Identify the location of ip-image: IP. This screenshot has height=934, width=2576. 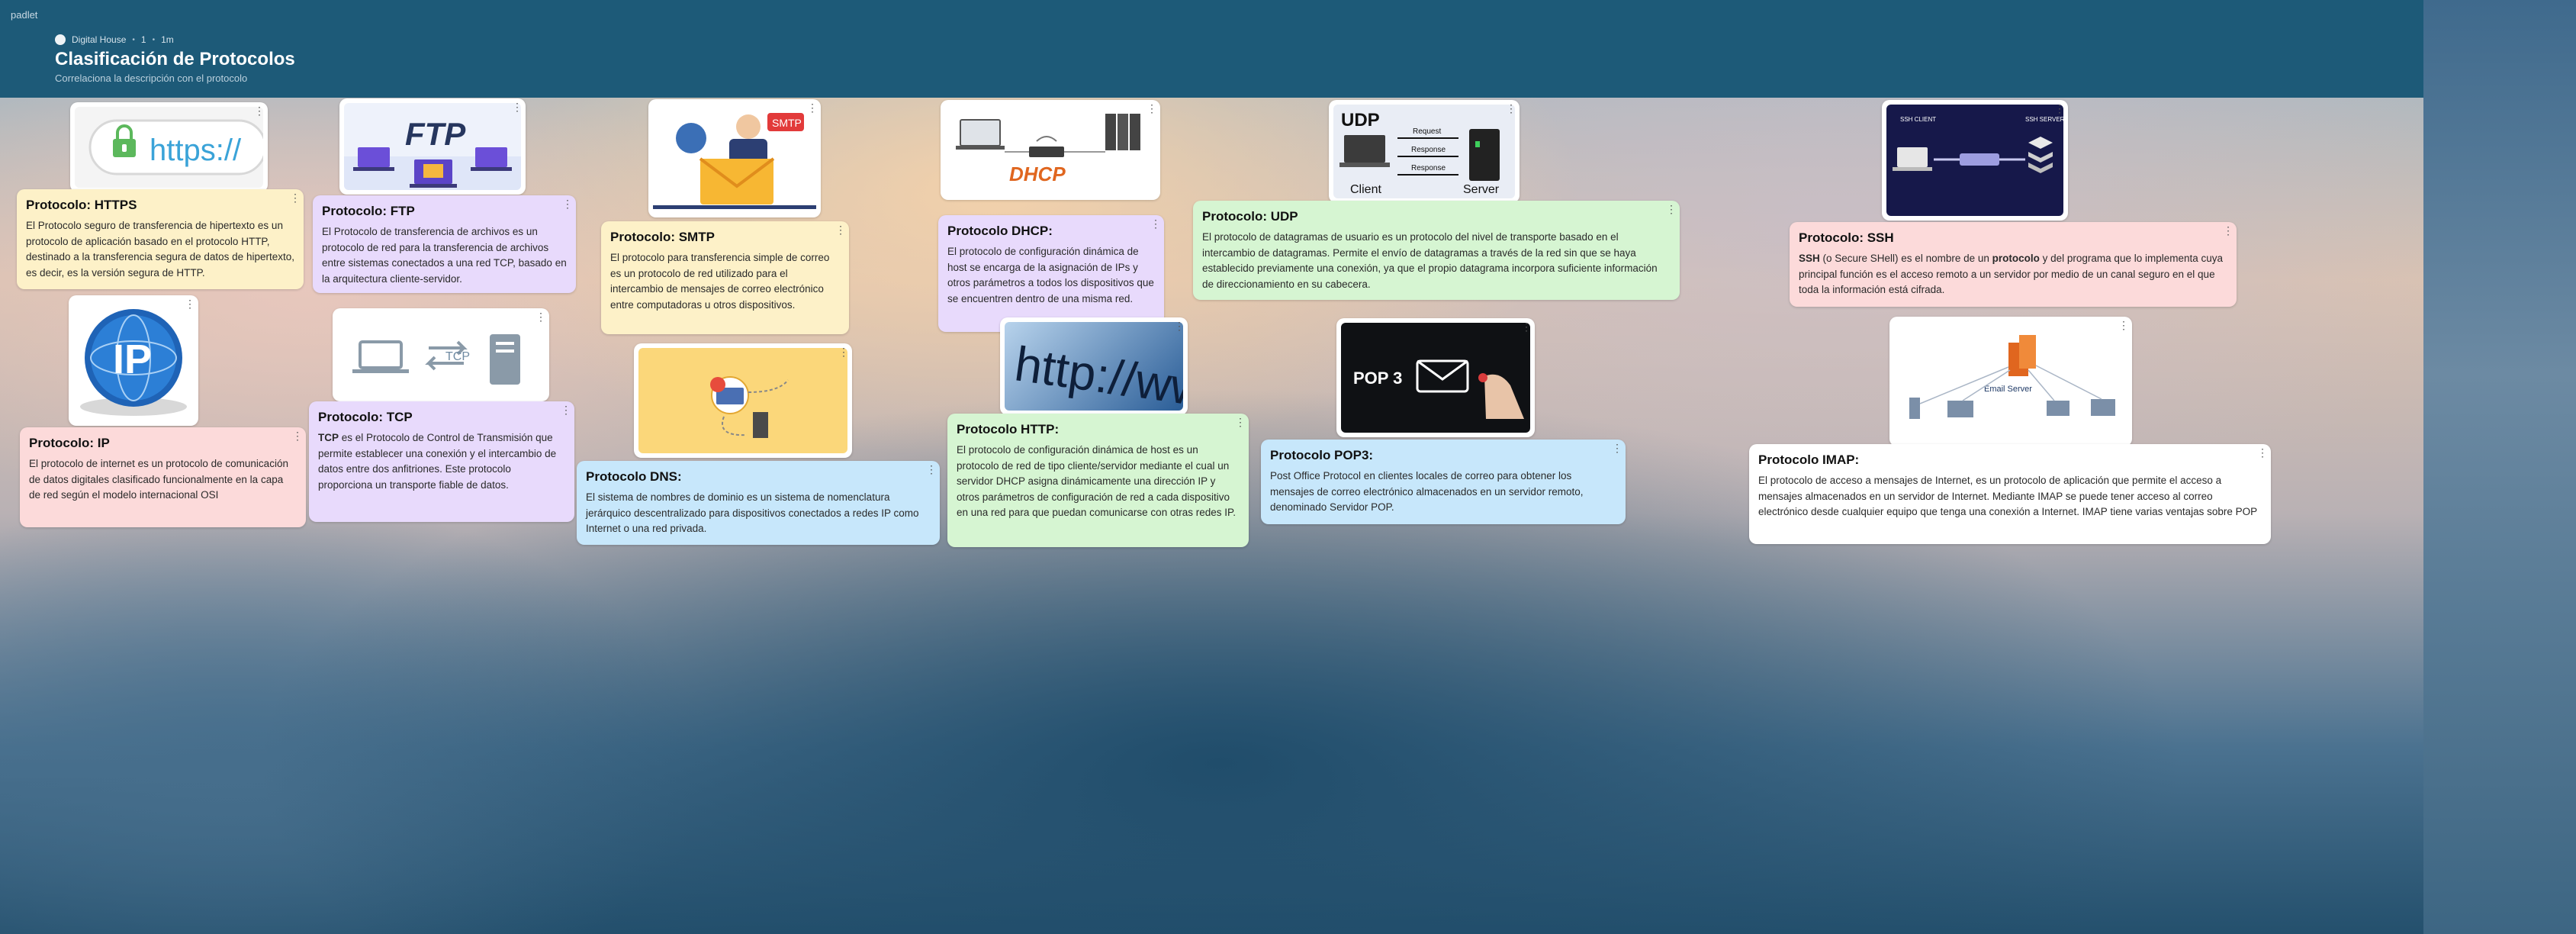
(133, 360).